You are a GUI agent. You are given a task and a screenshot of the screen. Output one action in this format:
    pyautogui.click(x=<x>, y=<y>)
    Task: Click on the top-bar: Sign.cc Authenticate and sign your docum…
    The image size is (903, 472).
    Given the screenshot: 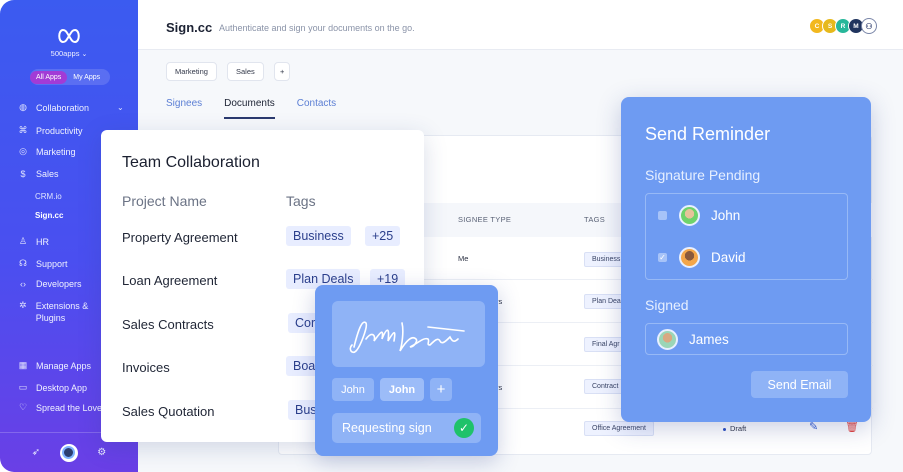 What is the action you would take?
    pyautogui.click(x=520, y=25)
    